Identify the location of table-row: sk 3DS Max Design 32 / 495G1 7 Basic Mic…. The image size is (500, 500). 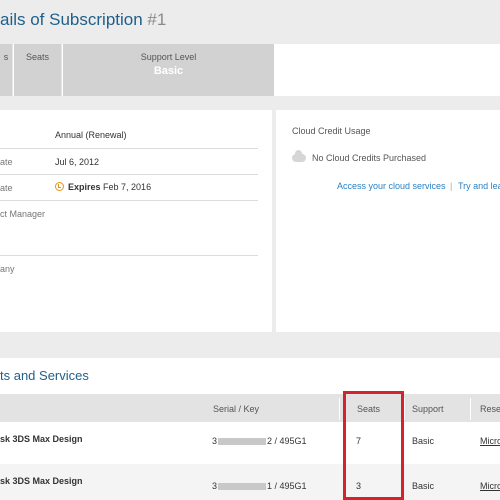
(250, 443).